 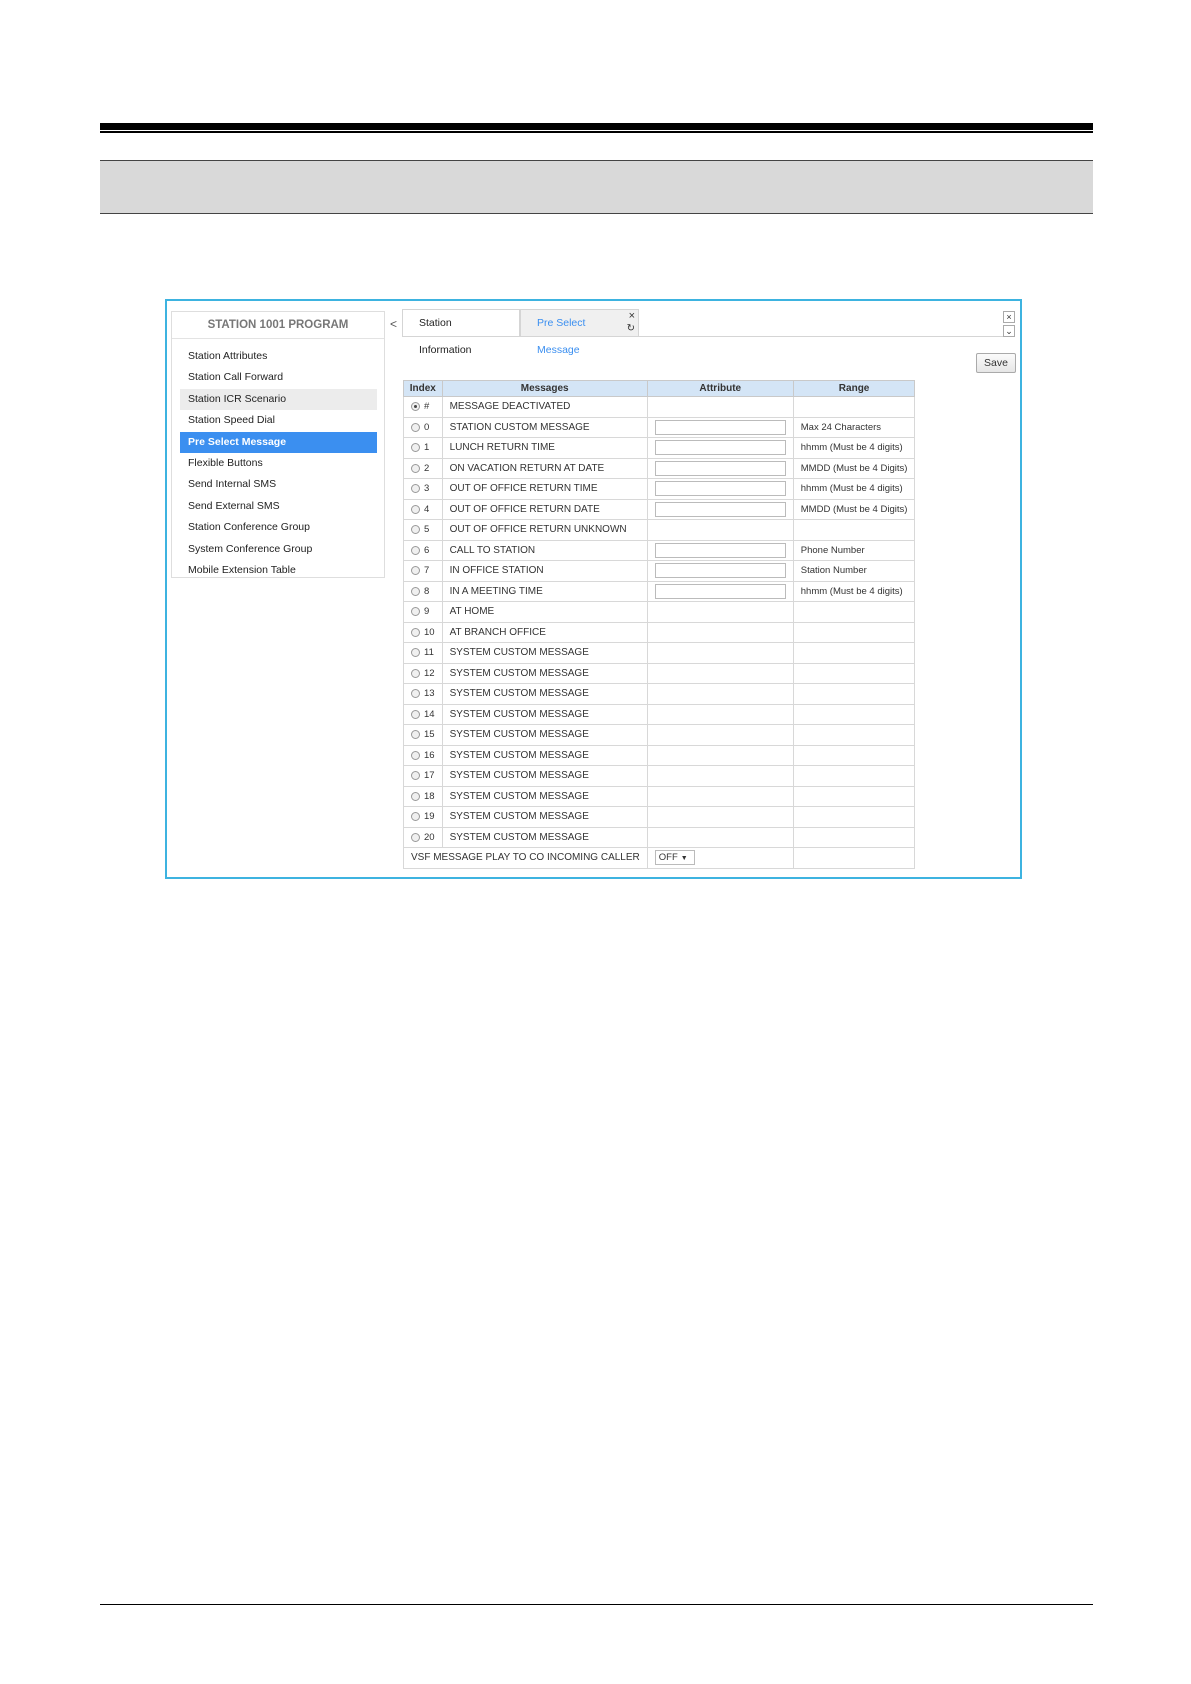 I want to click on sidebar-item-pre-select-message: Pre Select Message, so click(x=278, y=442).